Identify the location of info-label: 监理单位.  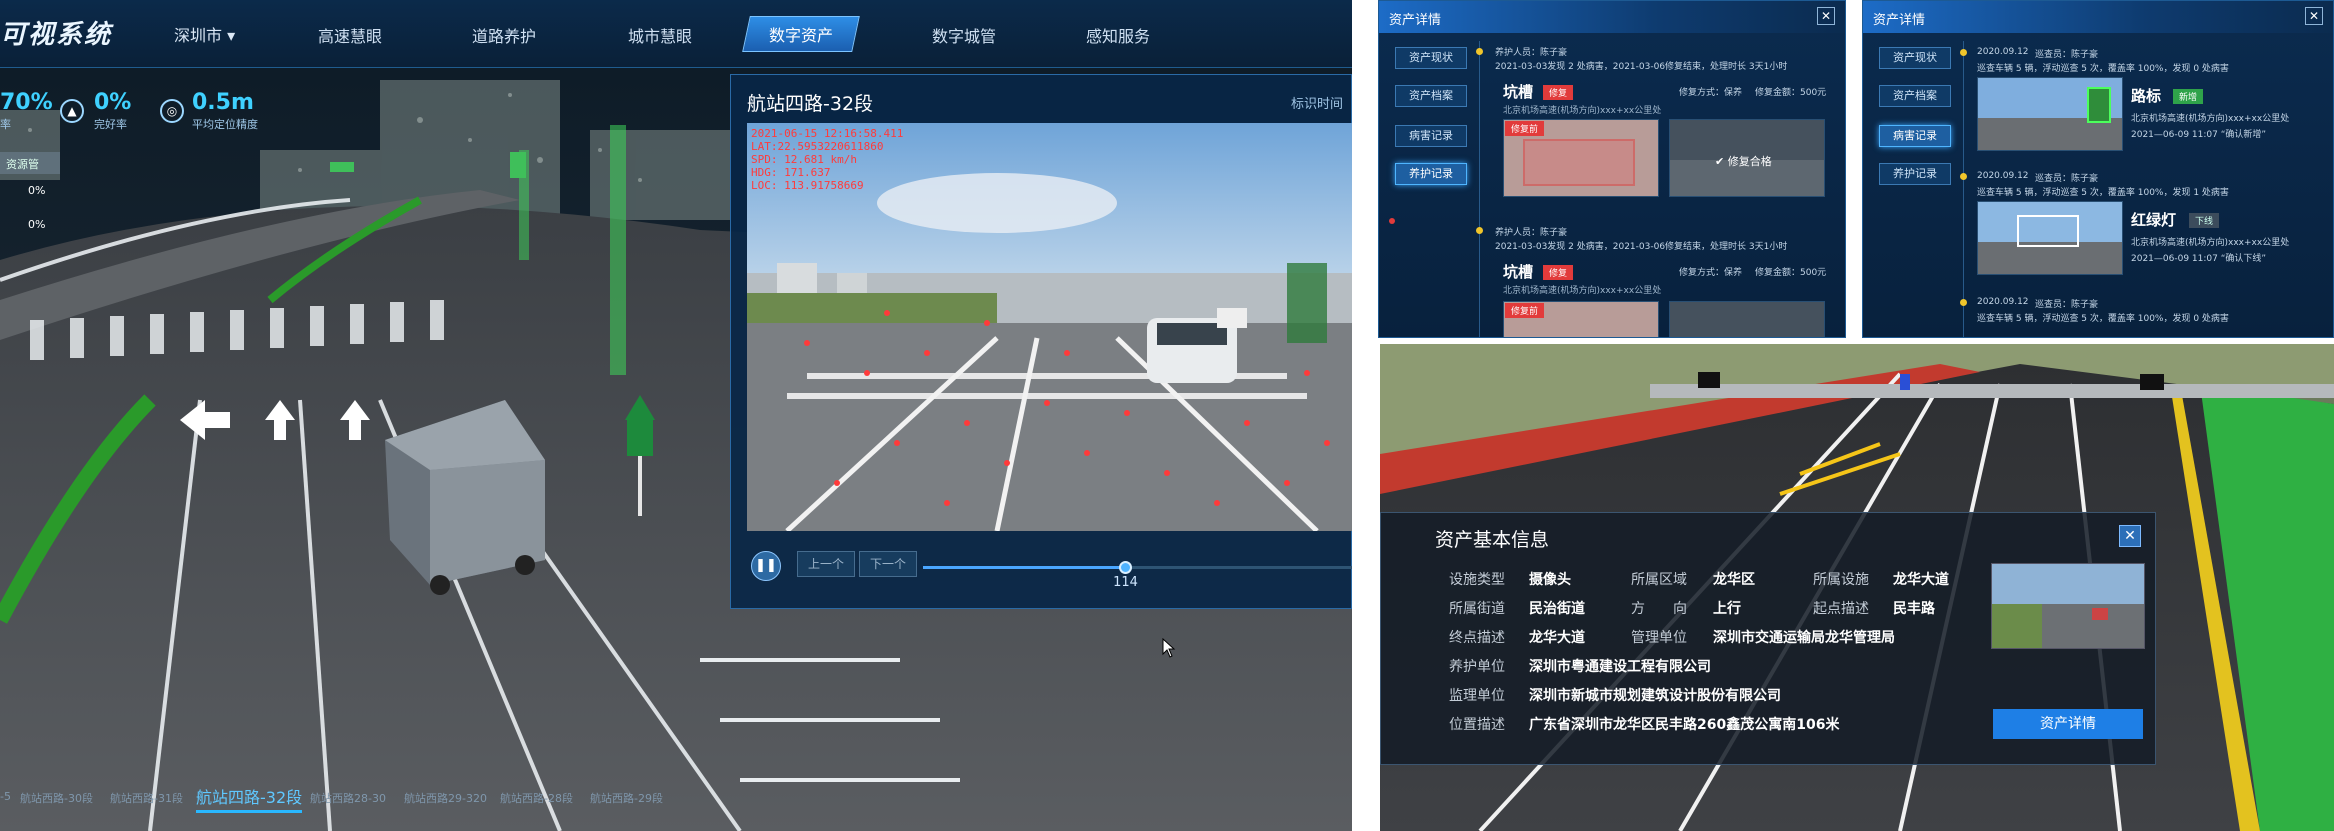
(1477, 696).